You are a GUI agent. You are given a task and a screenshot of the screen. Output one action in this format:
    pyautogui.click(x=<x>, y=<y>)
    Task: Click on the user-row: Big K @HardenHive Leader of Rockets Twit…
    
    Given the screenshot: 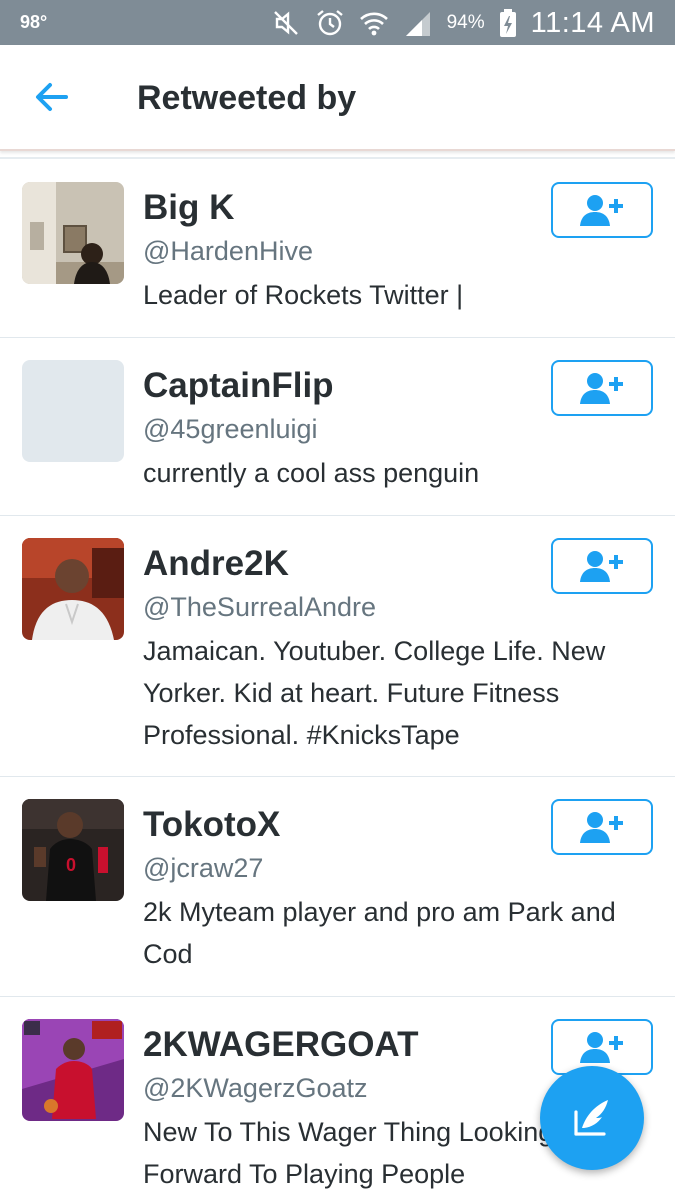 What is the action you would take?
    pyautogui.click(x=337, y=249)
    